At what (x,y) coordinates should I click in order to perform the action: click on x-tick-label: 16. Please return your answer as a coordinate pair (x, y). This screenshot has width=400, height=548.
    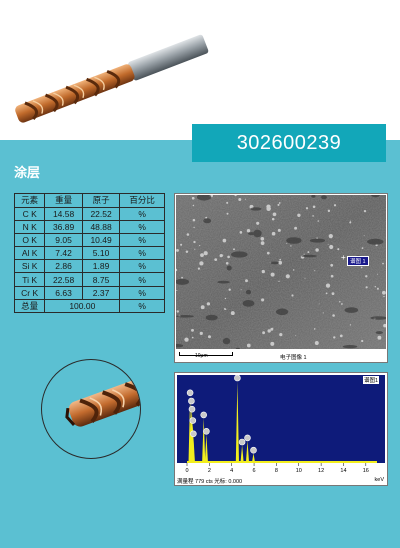
    Looking at the image, I should click on (366, 471).